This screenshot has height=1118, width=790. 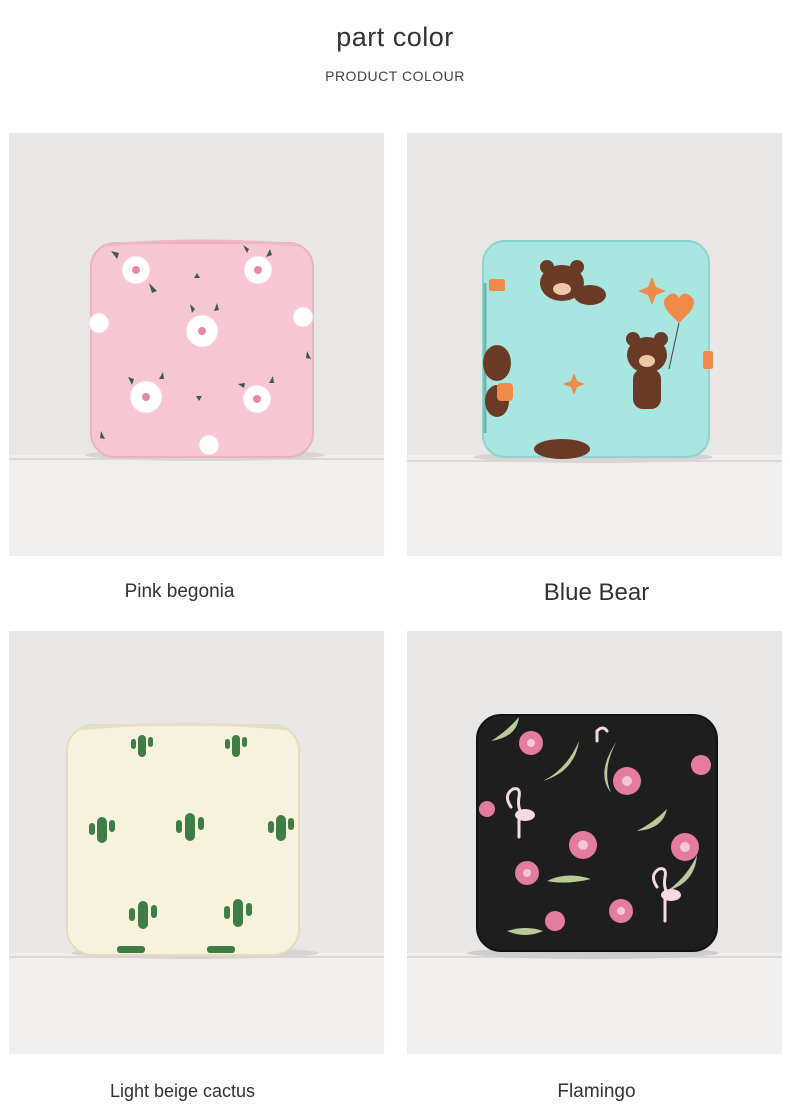 I want to click on page-title: part color, so click(x=395, y=37).